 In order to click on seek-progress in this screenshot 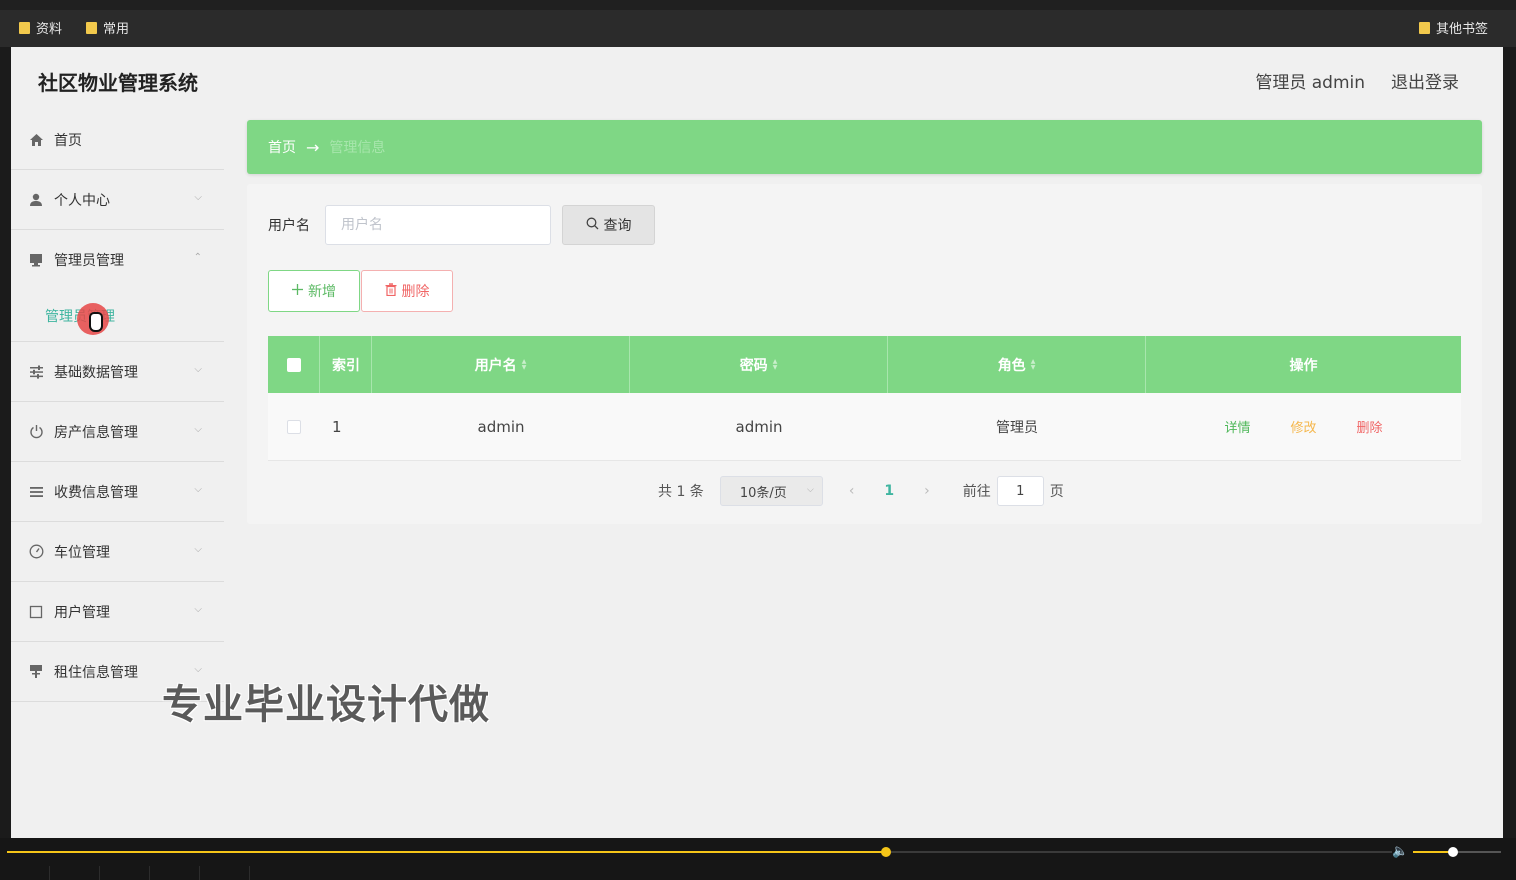, I will do `click(447, 852)`.